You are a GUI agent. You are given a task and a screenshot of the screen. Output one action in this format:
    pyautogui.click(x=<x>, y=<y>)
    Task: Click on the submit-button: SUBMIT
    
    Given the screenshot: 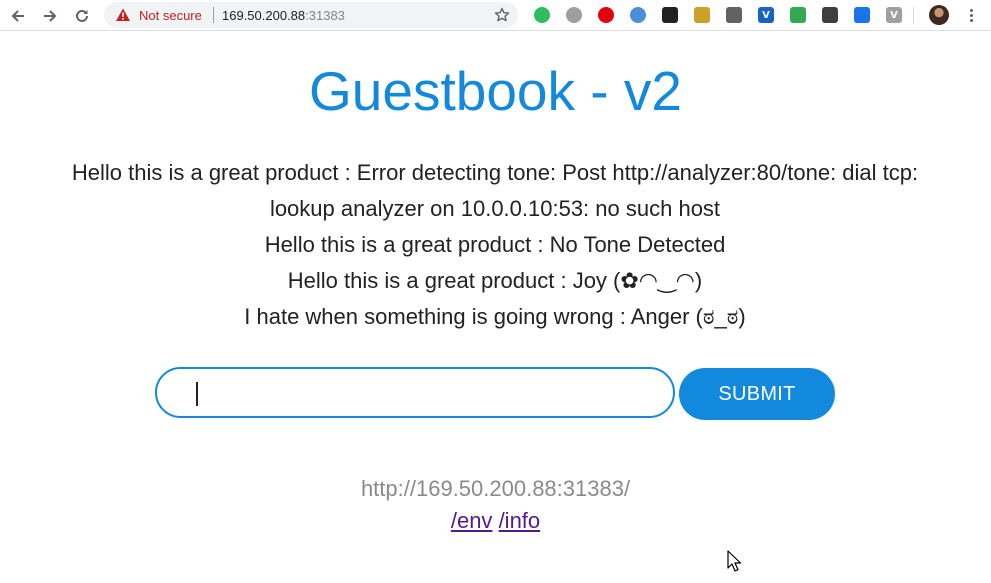 What is the action you would take?
    pyautogui.click(x=757, y=394)
    